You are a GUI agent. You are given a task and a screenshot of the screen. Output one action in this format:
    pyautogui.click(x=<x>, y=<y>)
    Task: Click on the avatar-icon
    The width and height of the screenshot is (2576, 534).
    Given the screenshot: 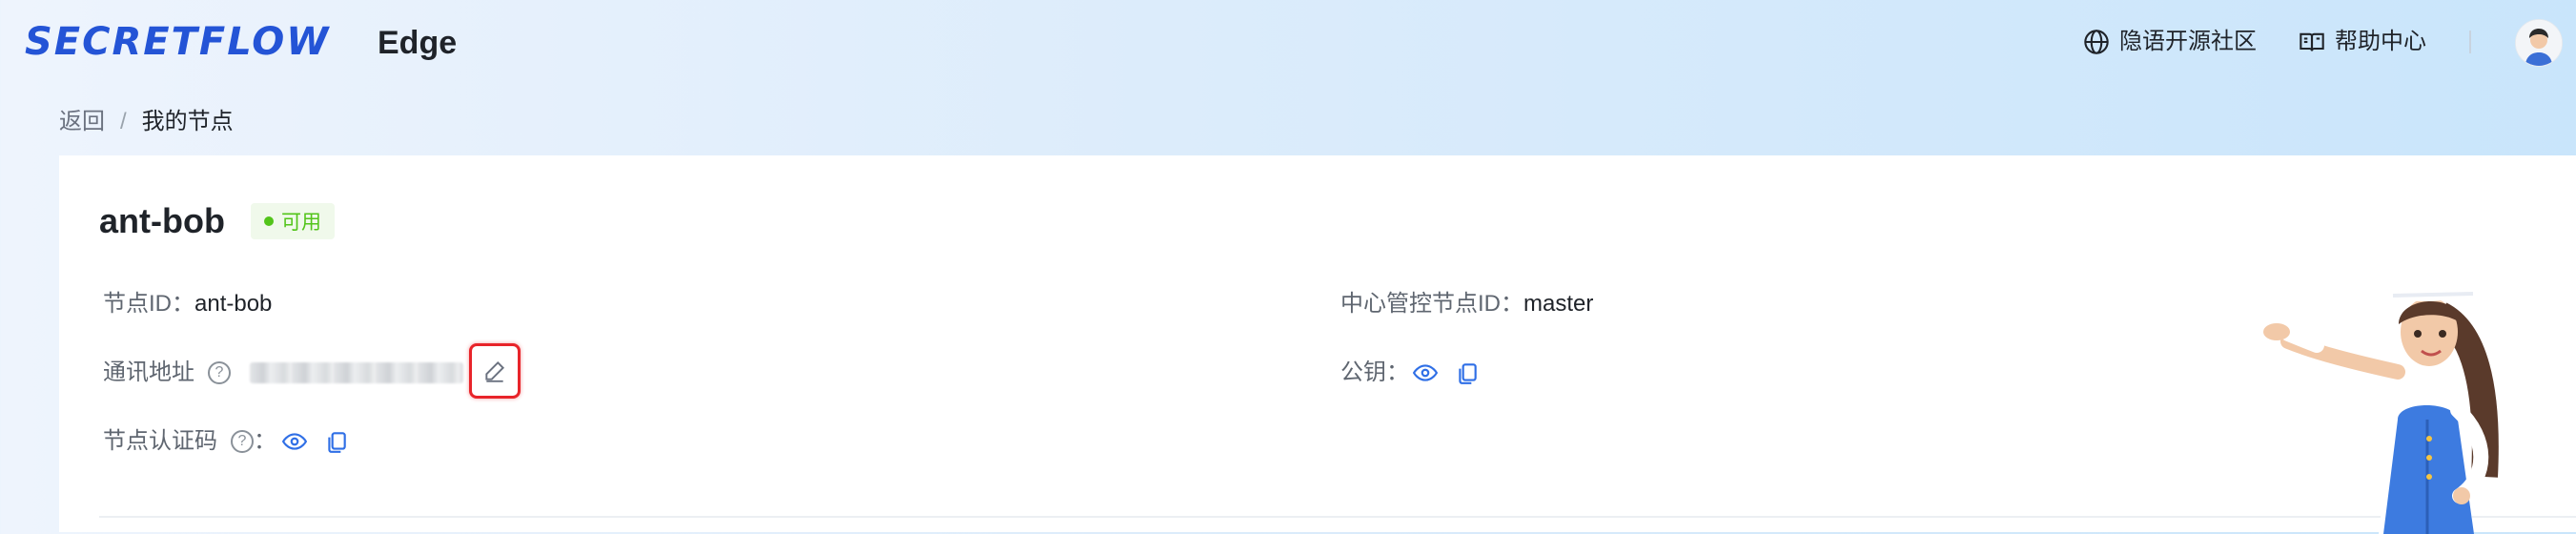 What is the action you would take?
    pyautogui.click(x=2539, y=43)
    